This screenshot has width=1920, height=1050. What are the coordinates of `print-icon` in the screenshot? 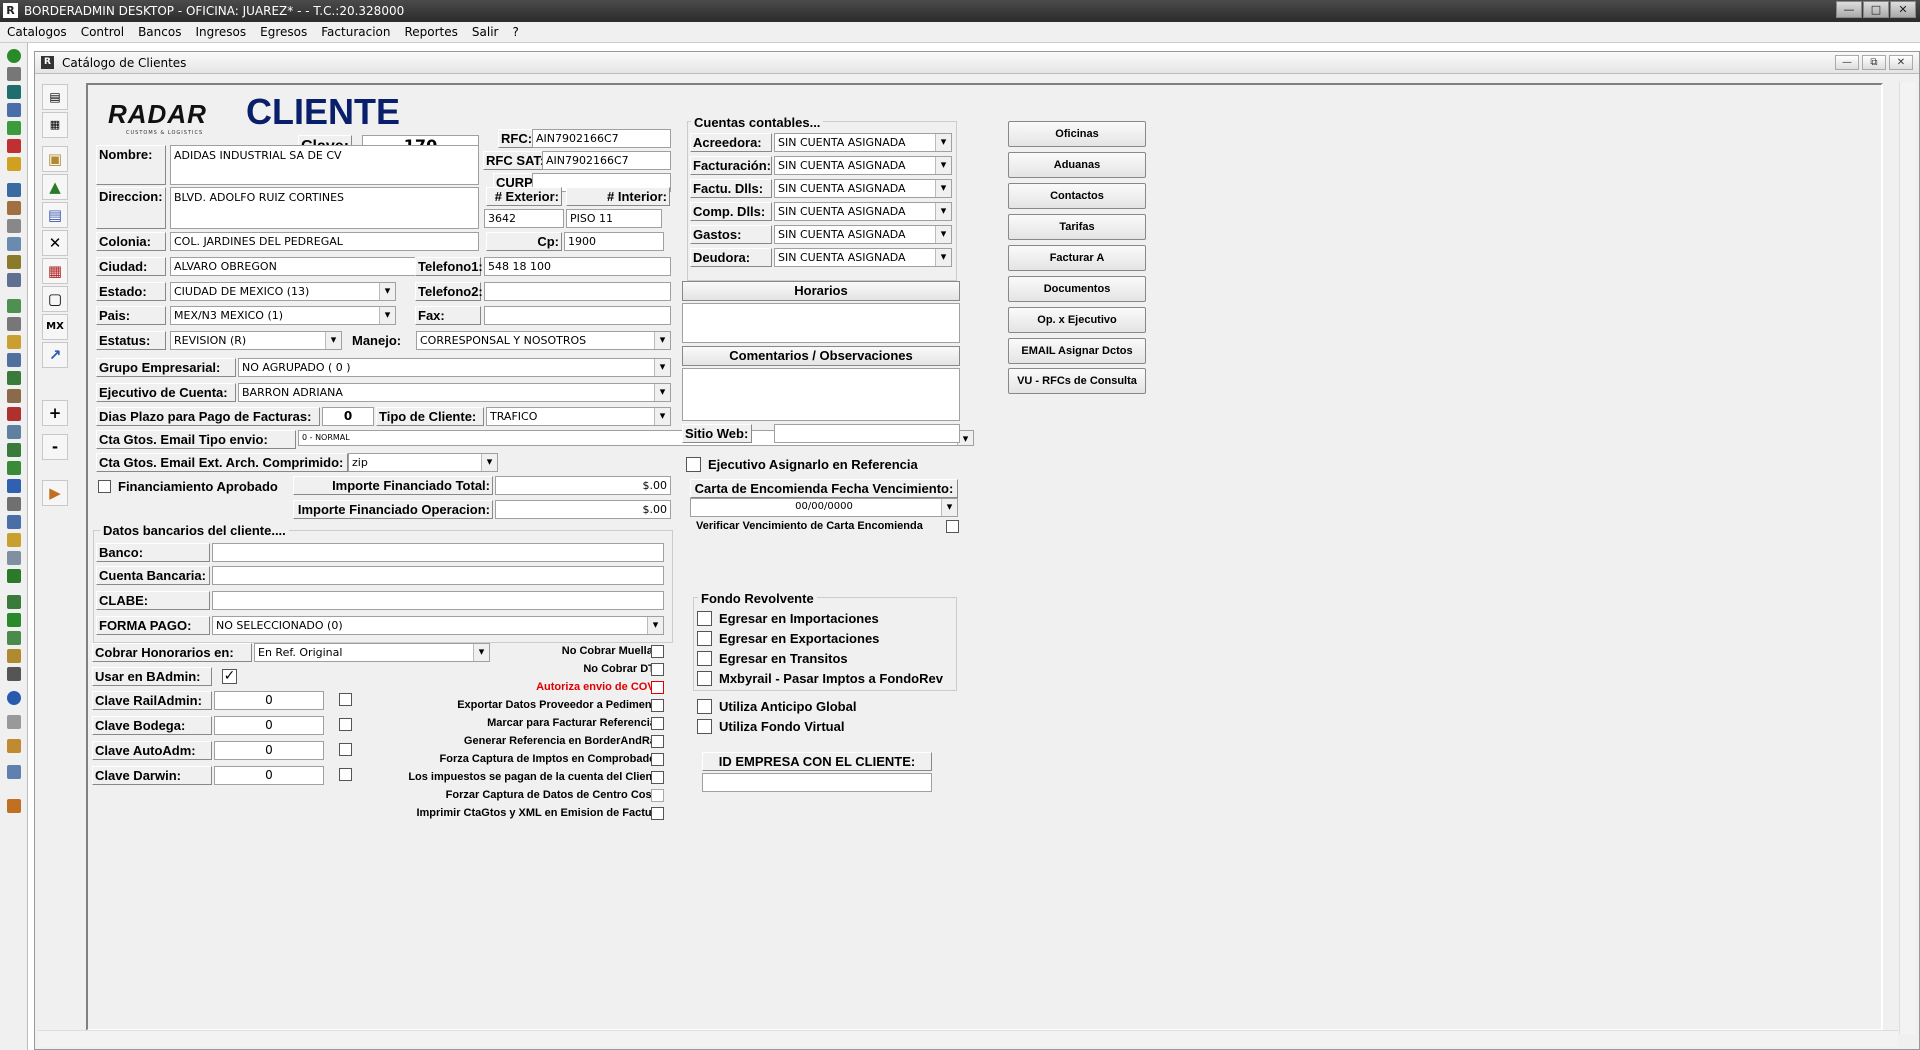 It's located at (14, 504).